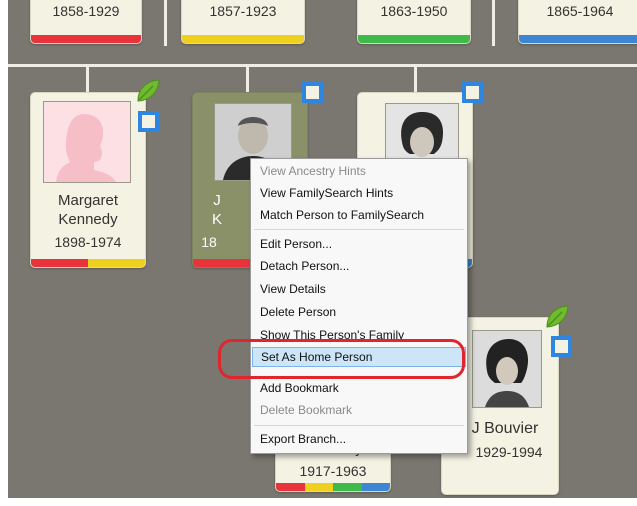  I want to click on ancestor-card: 1857-1923, so click(243, 22).